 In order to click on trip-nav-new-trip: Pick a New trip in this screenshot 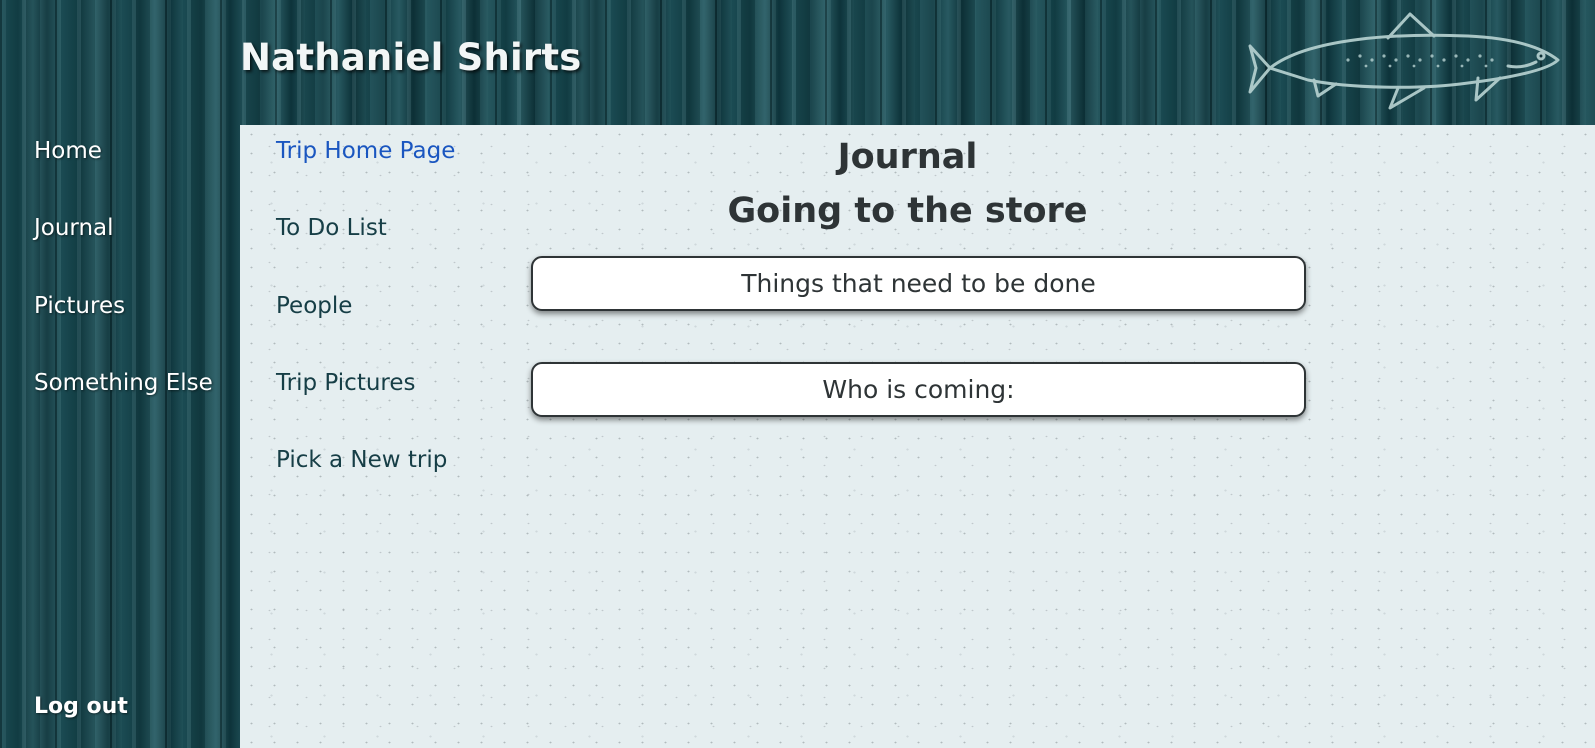, I will do `click(361, 460)`.